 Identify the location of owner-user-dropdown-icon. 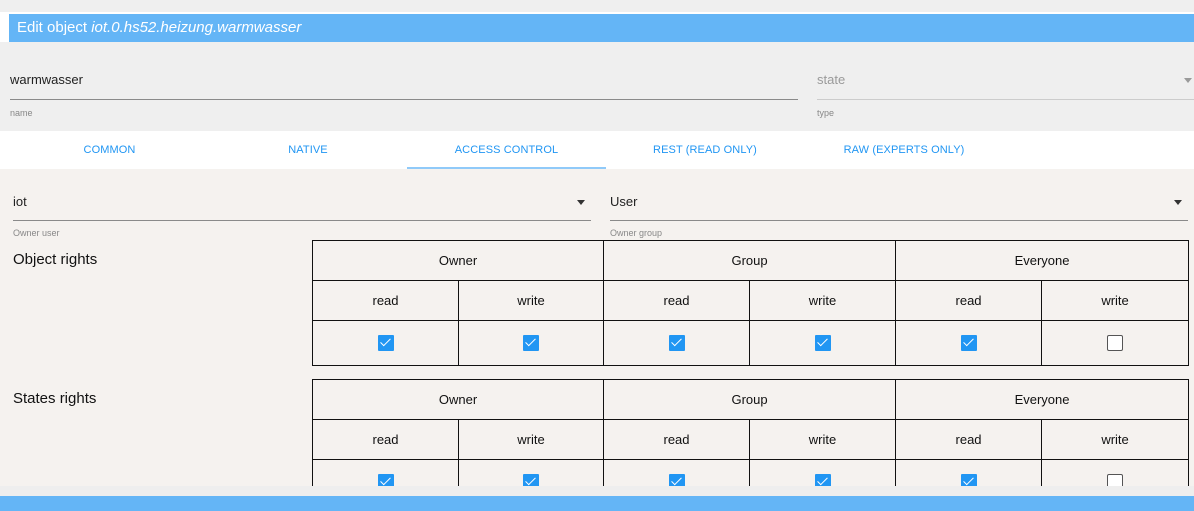
(581, 202).